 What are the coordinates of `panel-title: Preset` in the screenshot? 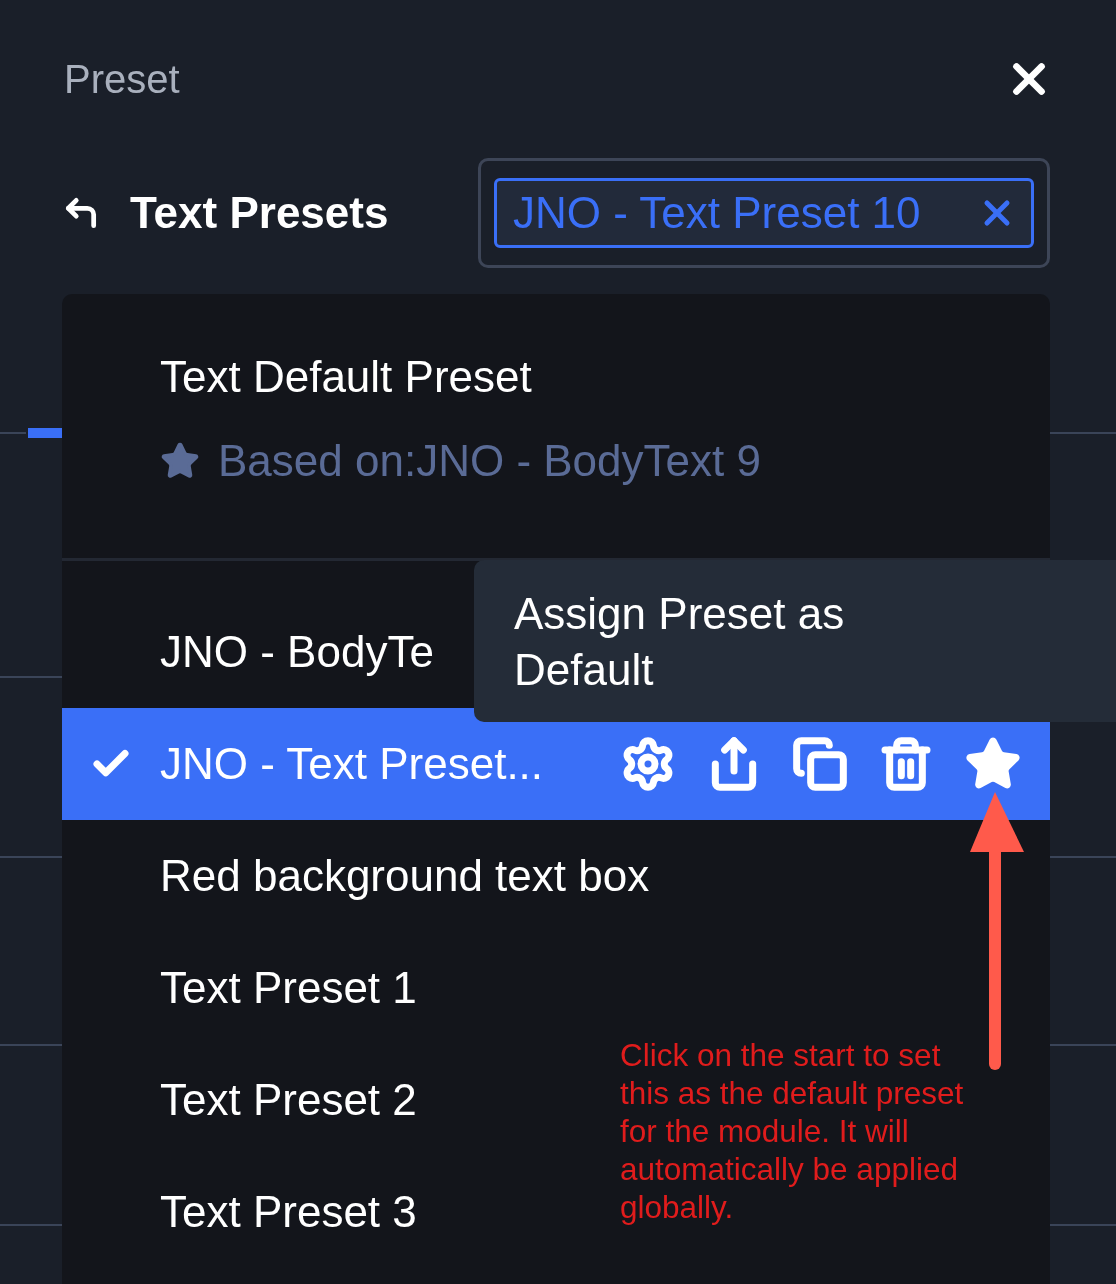 It's located at (122, 79).